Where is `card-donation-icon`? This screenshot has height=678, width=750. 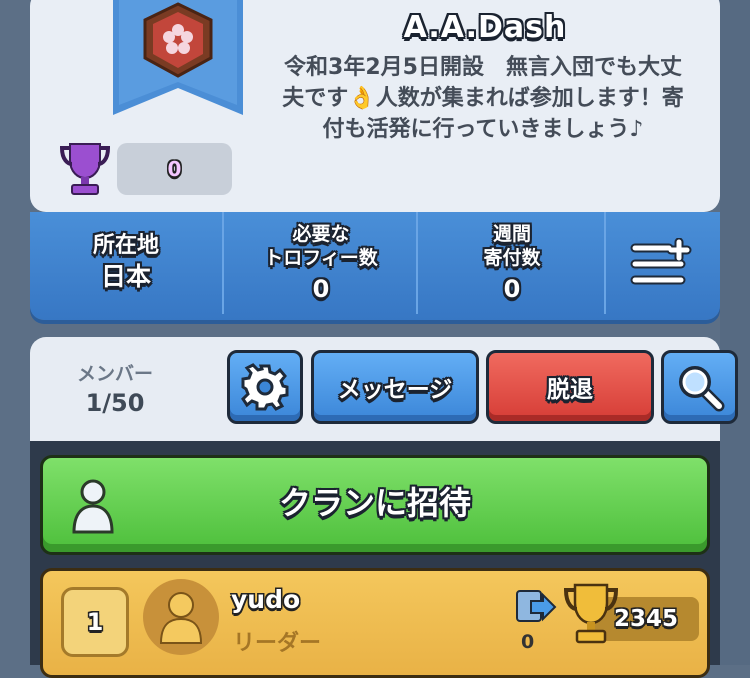
card-donation-icon is located at coordinates (536, 606).